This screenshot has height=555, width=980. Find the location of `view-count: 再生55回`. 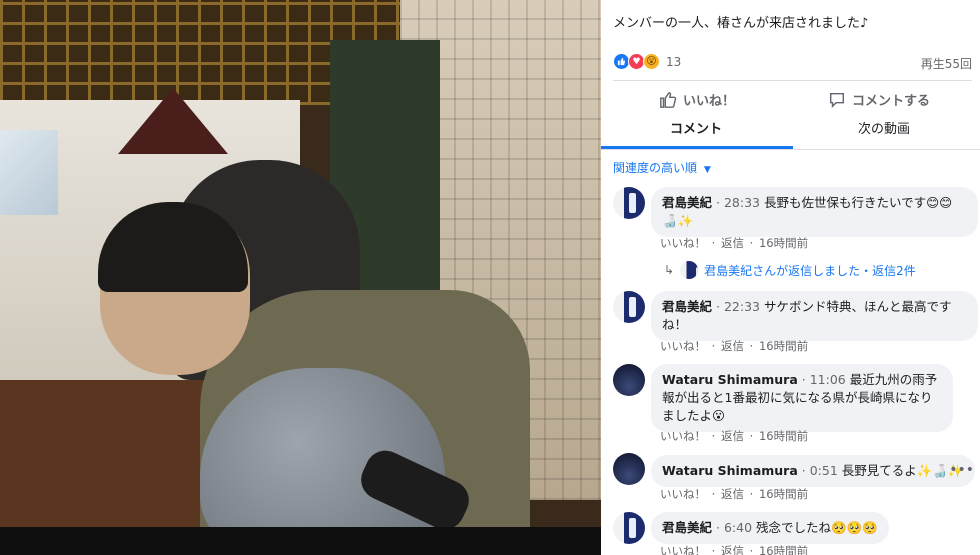

view-count: 再生55回 is located at coordinates (946, 64).